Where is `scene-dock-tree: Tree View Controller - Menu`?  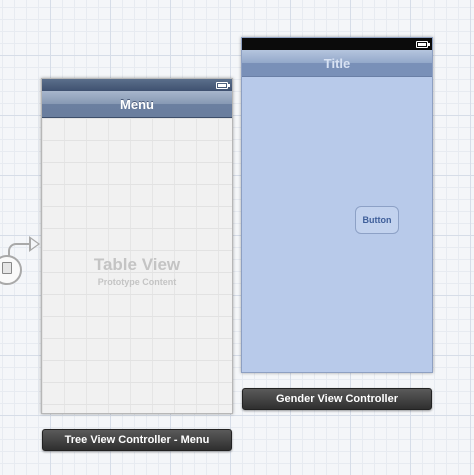 scene-dock-tree: Tree View Controller - Menu is located at coordinates (137, 440).